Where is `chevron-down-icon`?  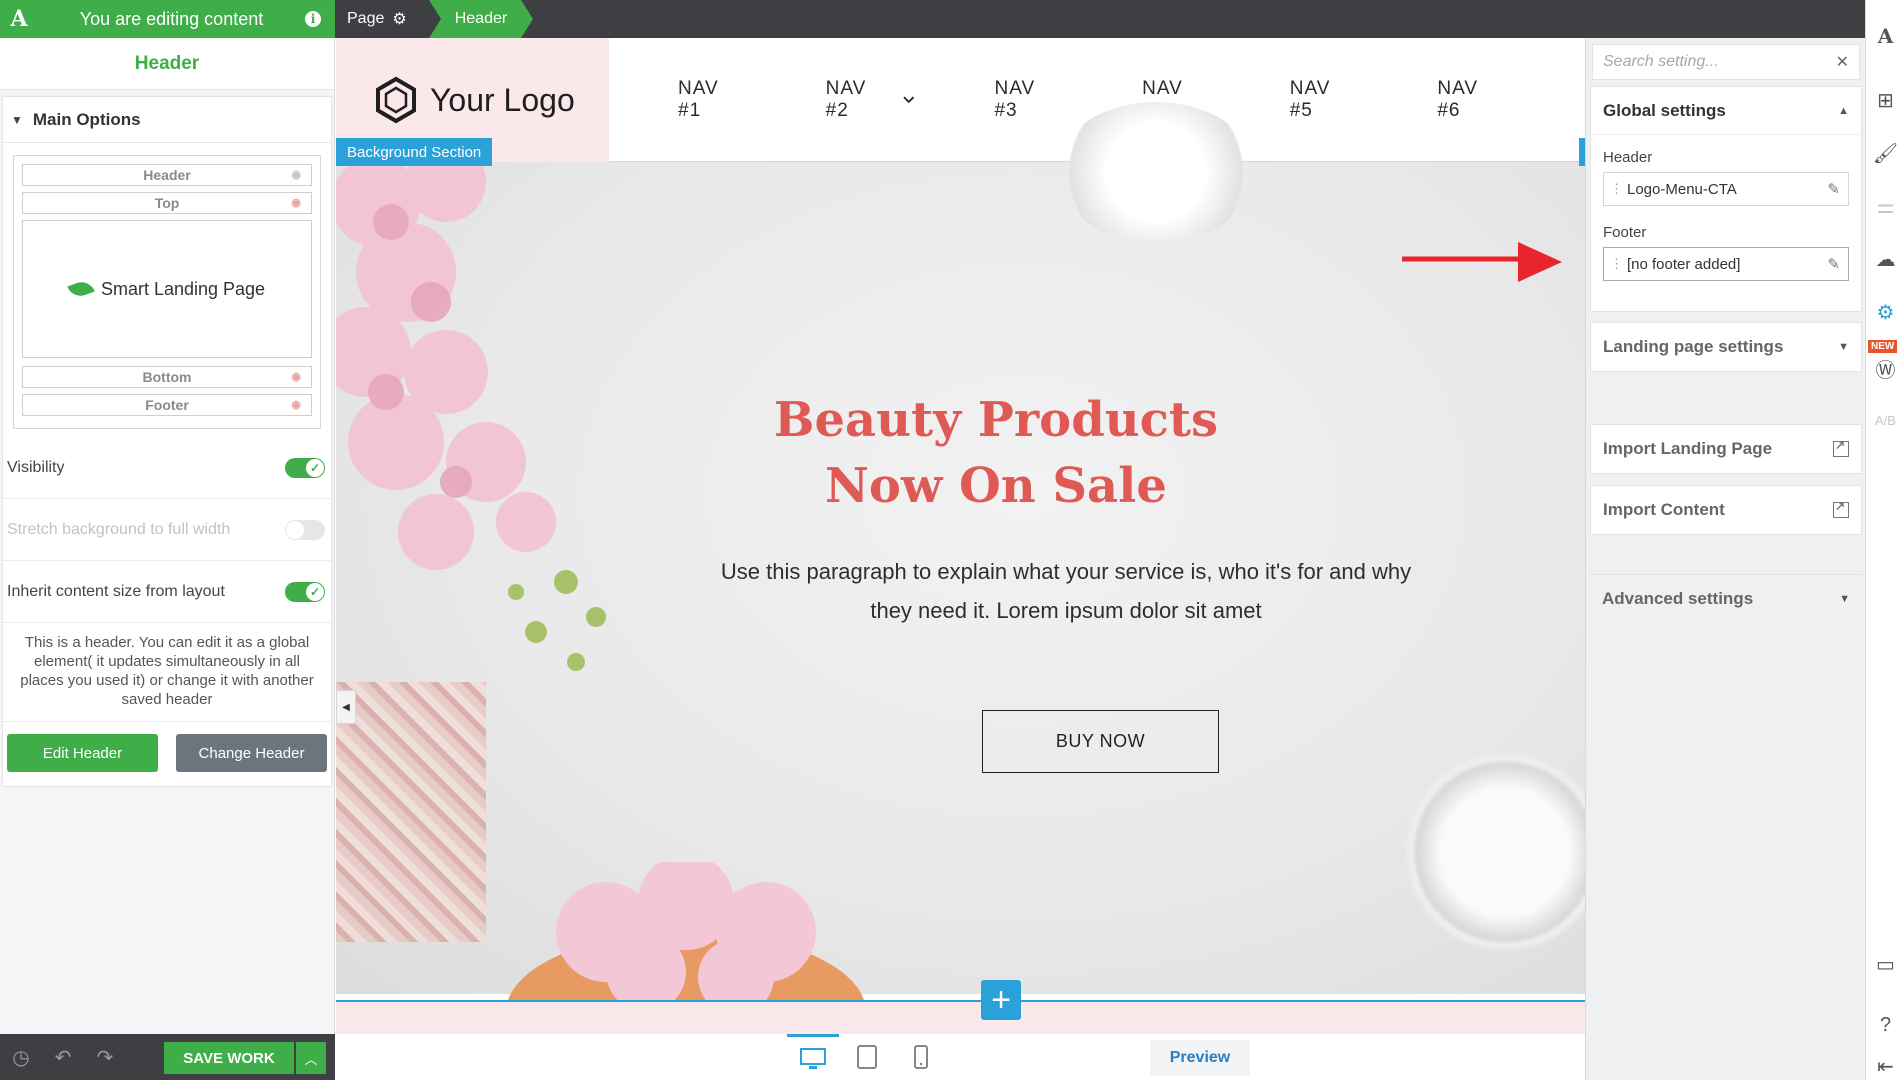
chevron-down-icon is located at coordinates (909, 100).